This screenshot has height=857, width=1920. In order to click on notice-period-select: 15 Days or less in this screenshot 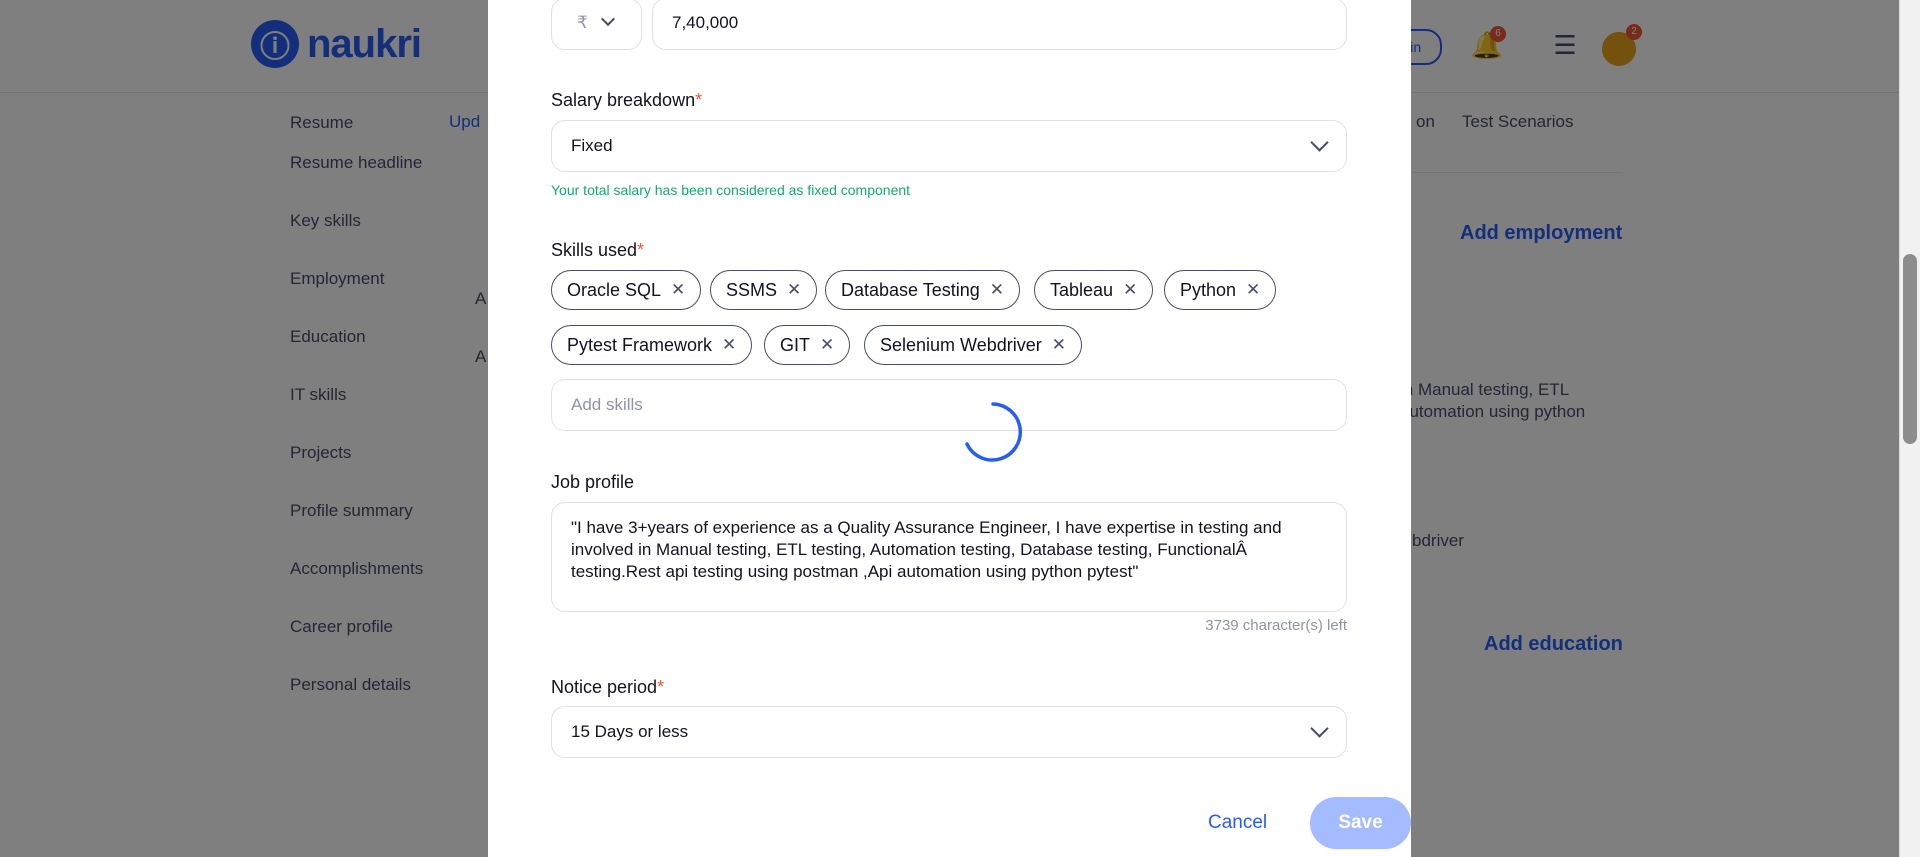, I will do `click(949, 732)`.